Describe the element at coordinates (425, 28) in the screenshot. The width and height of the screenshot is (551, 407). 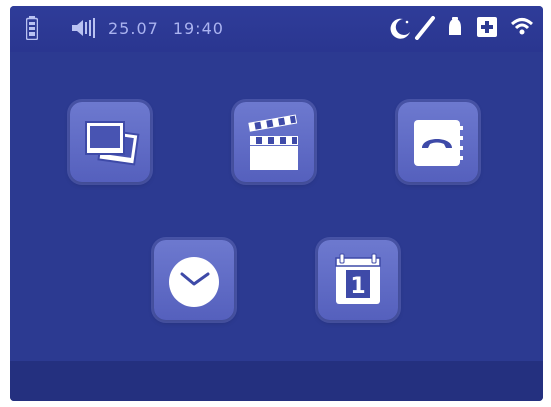
I see `pen-icon` at that location.